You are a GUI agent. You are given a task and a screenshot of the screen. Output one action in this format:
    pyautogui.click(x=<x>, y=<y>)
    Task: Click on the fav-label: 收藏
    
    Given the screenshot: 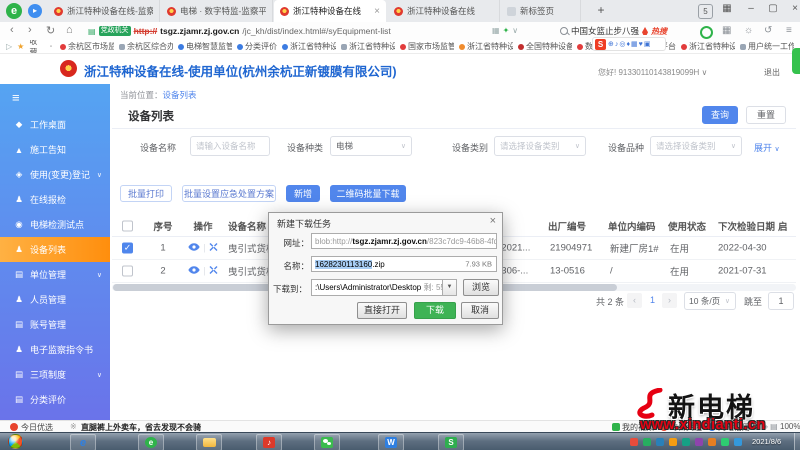 What is the action you would take?
    pyautogui.click(x=35, y=46)
    